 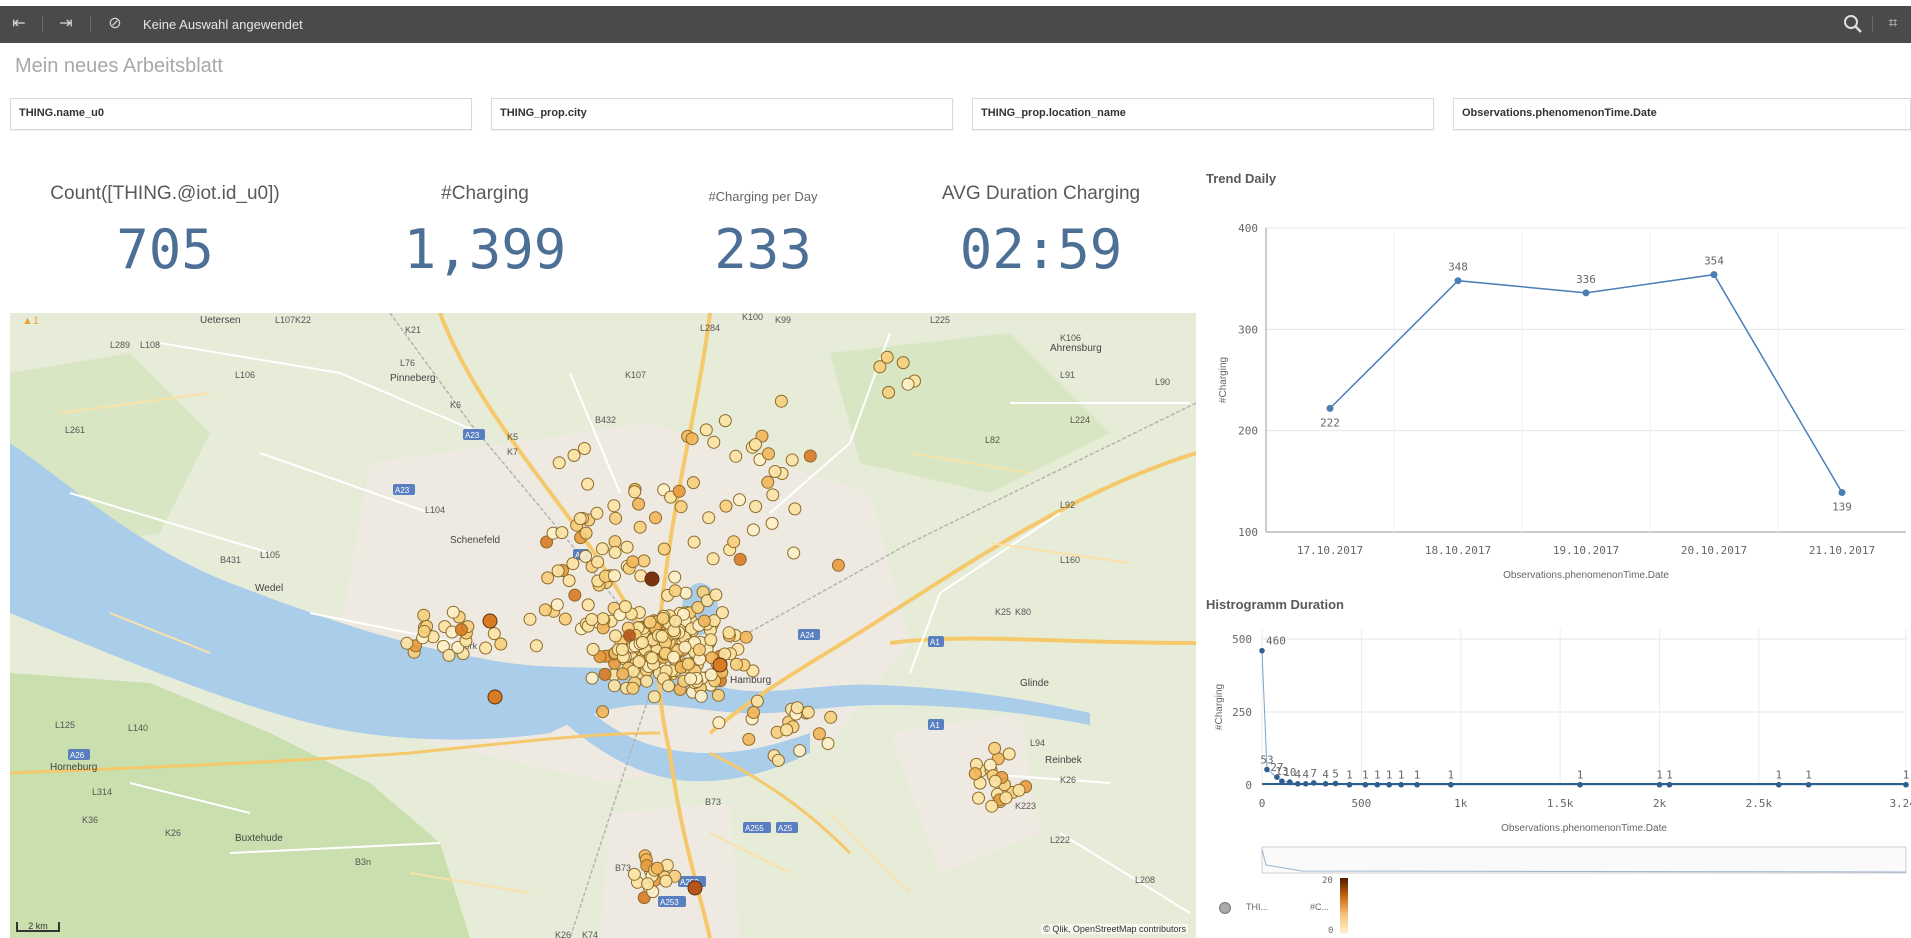 What do you see at coordinates (1584, 860) in the screenshot?
I see `hist-range-navigator` at bounding box center [1584, 860].